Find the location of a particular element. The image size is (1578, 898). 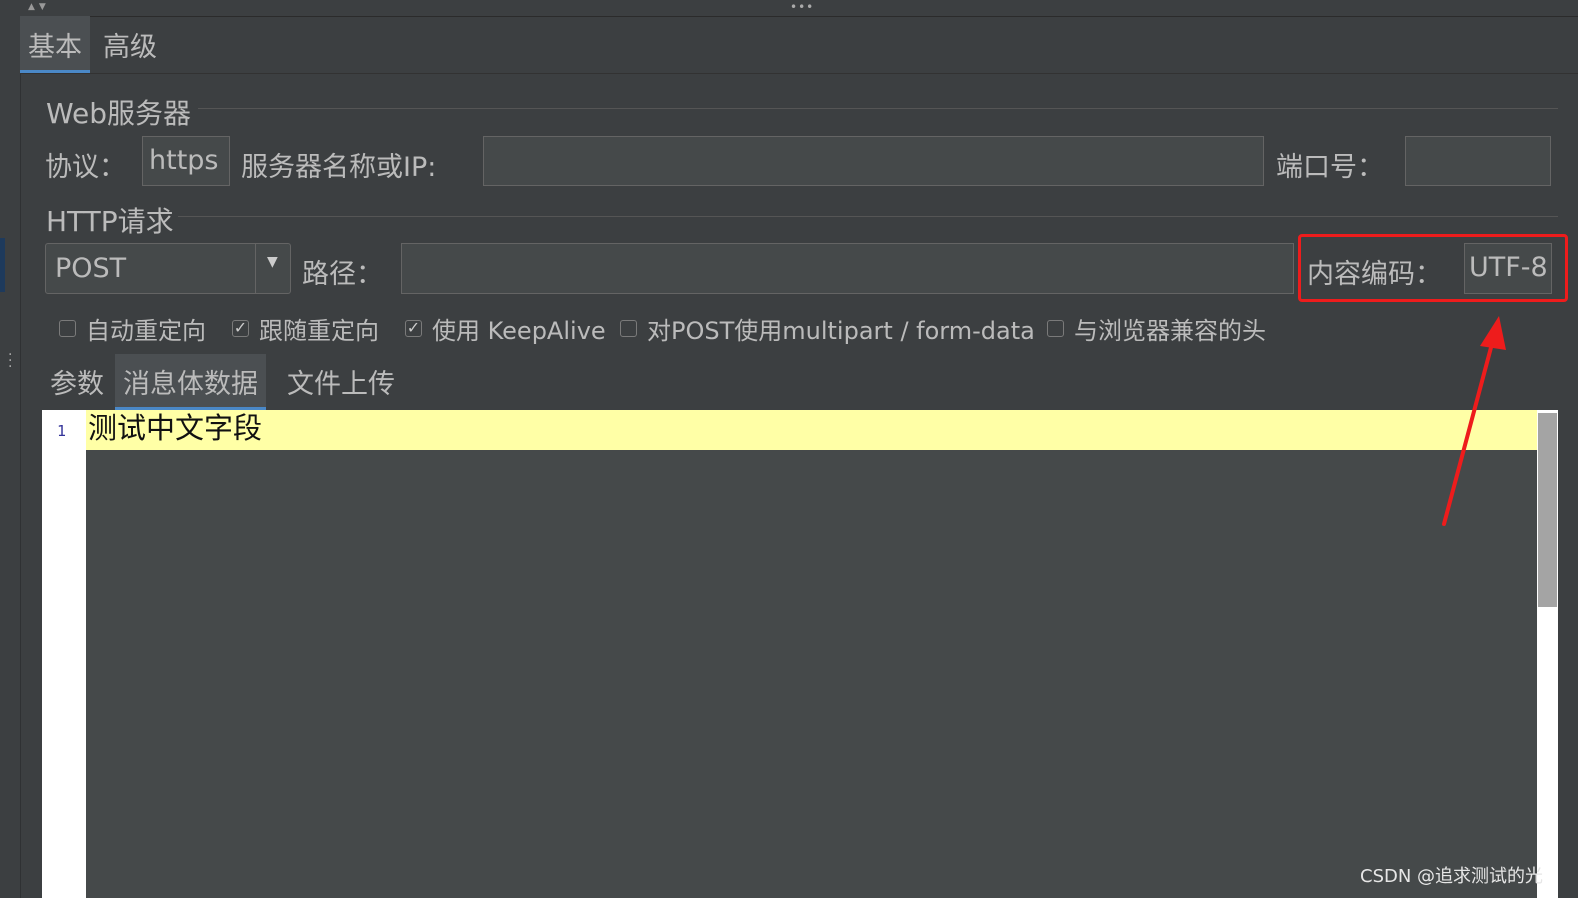

tab-body-data: 消息体数据 is located at coordinates (190, 382).